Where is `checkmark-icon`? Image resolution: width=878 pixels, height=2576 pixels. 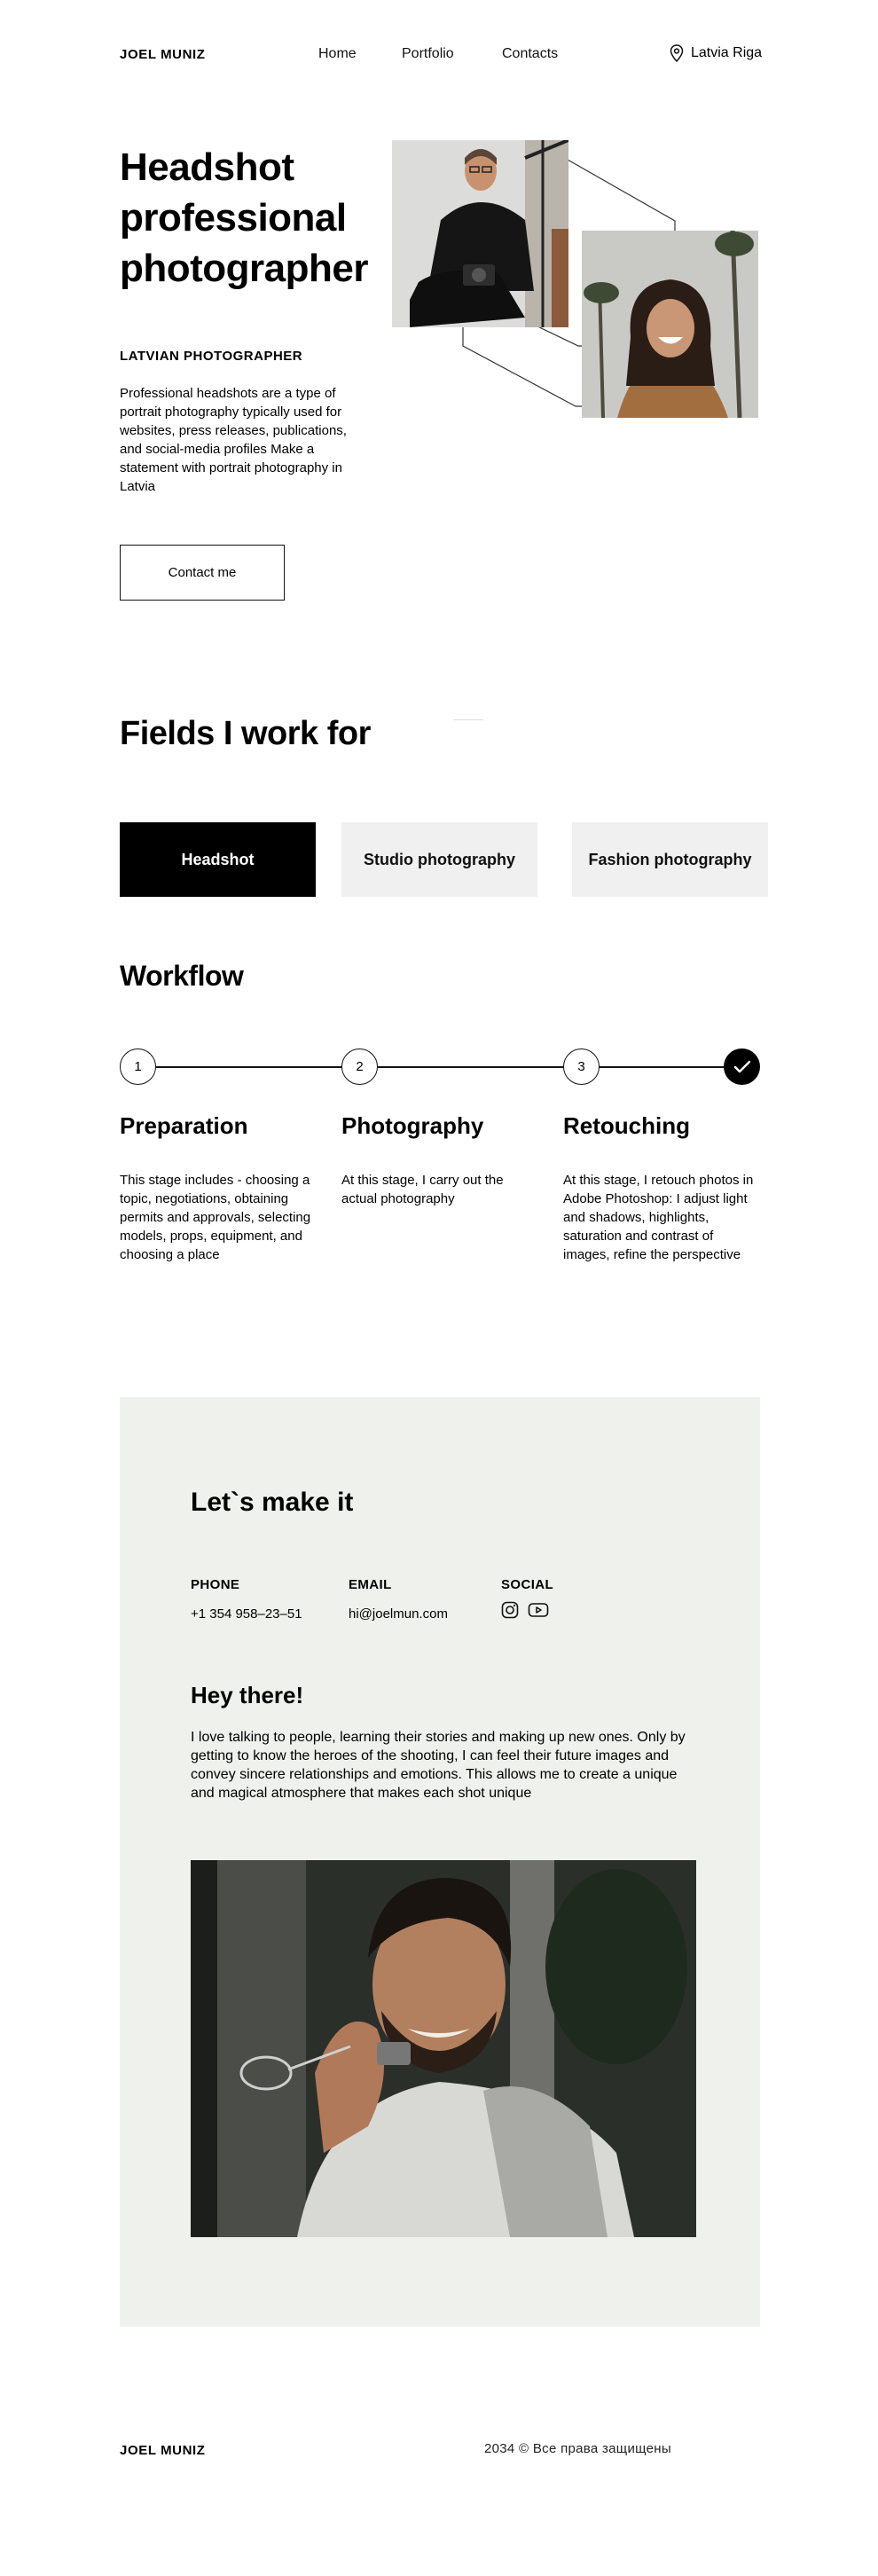
checkmark-icon is located at coordinates (742, 1066).